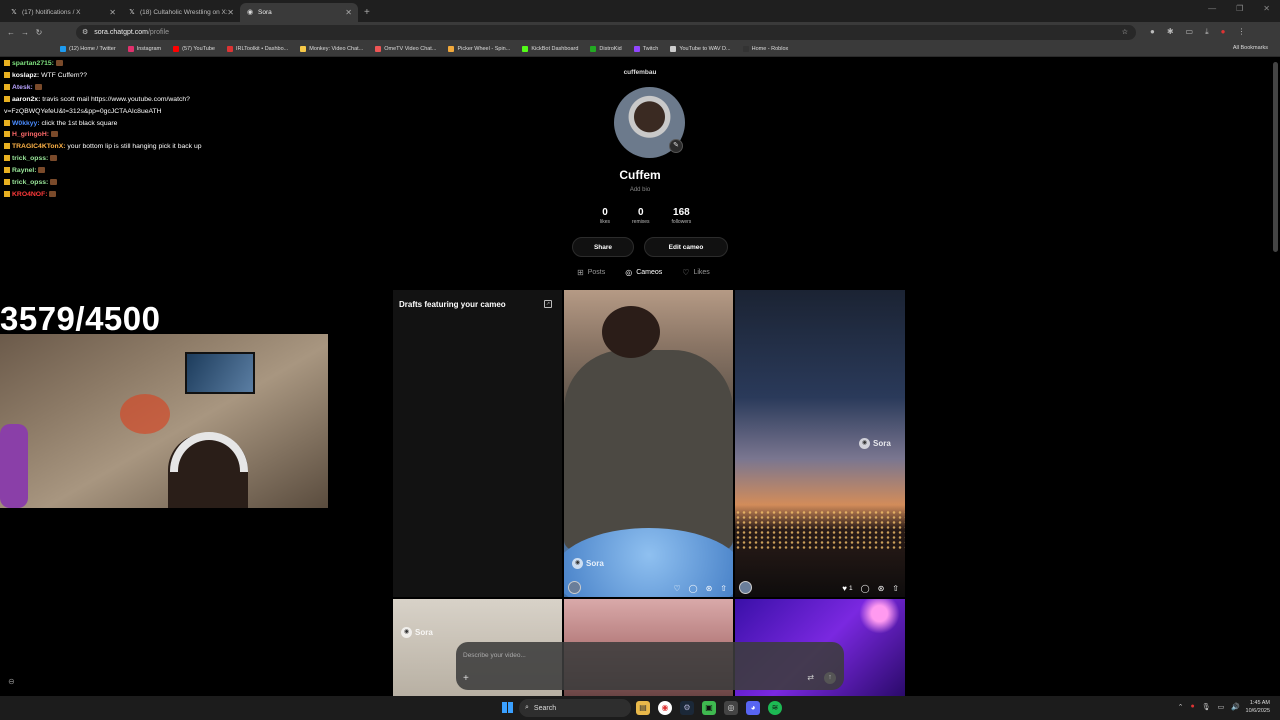 The width and height of the screenshot is (1280, 720). Describe the element at coordinates (603, 247) in the screenshot. I see `share-button: Share` at that location.